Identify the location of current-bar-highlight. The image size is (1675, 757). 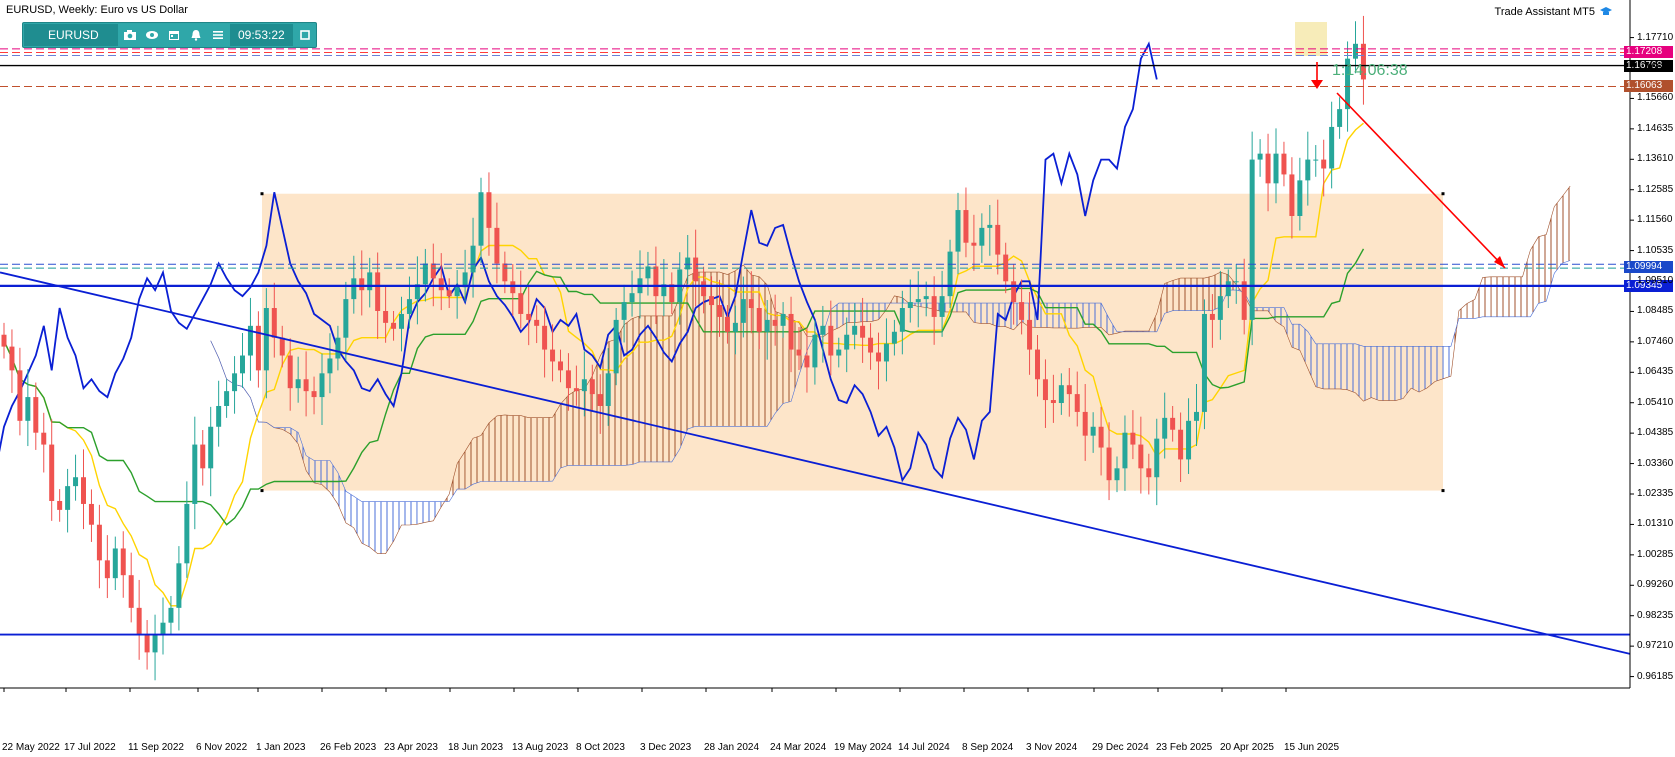
(1311, 39).